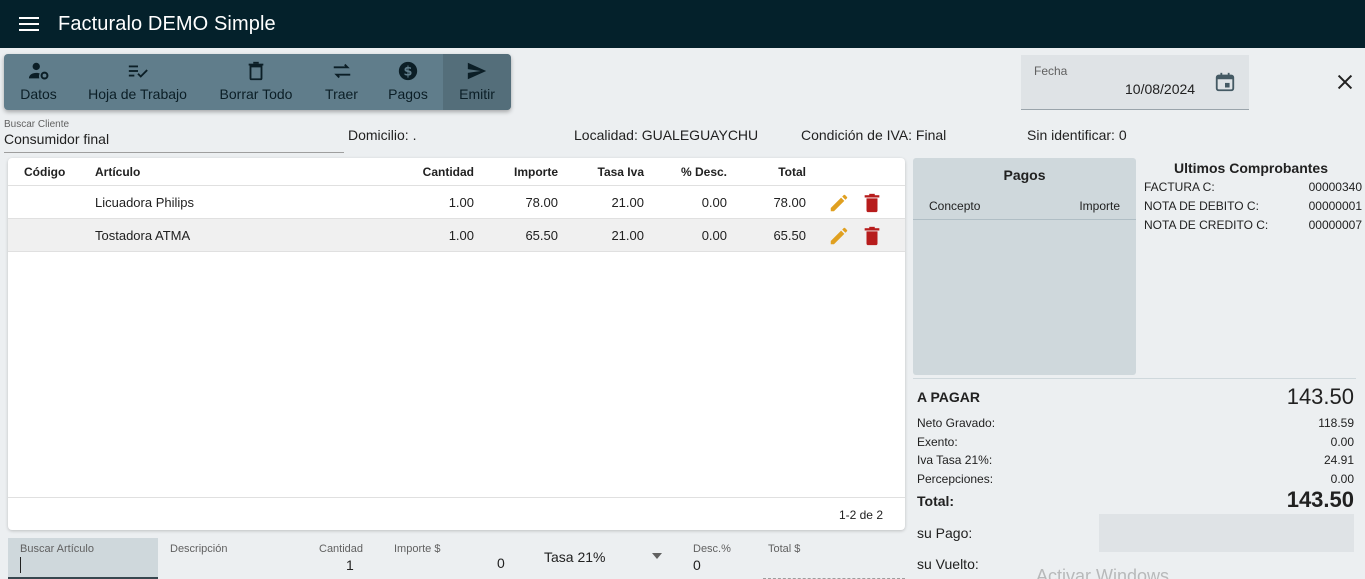 The height and width of the screenshot is (579, 1365). I want to click on neto-gravado-value: 118.59, so click(1336, 423).